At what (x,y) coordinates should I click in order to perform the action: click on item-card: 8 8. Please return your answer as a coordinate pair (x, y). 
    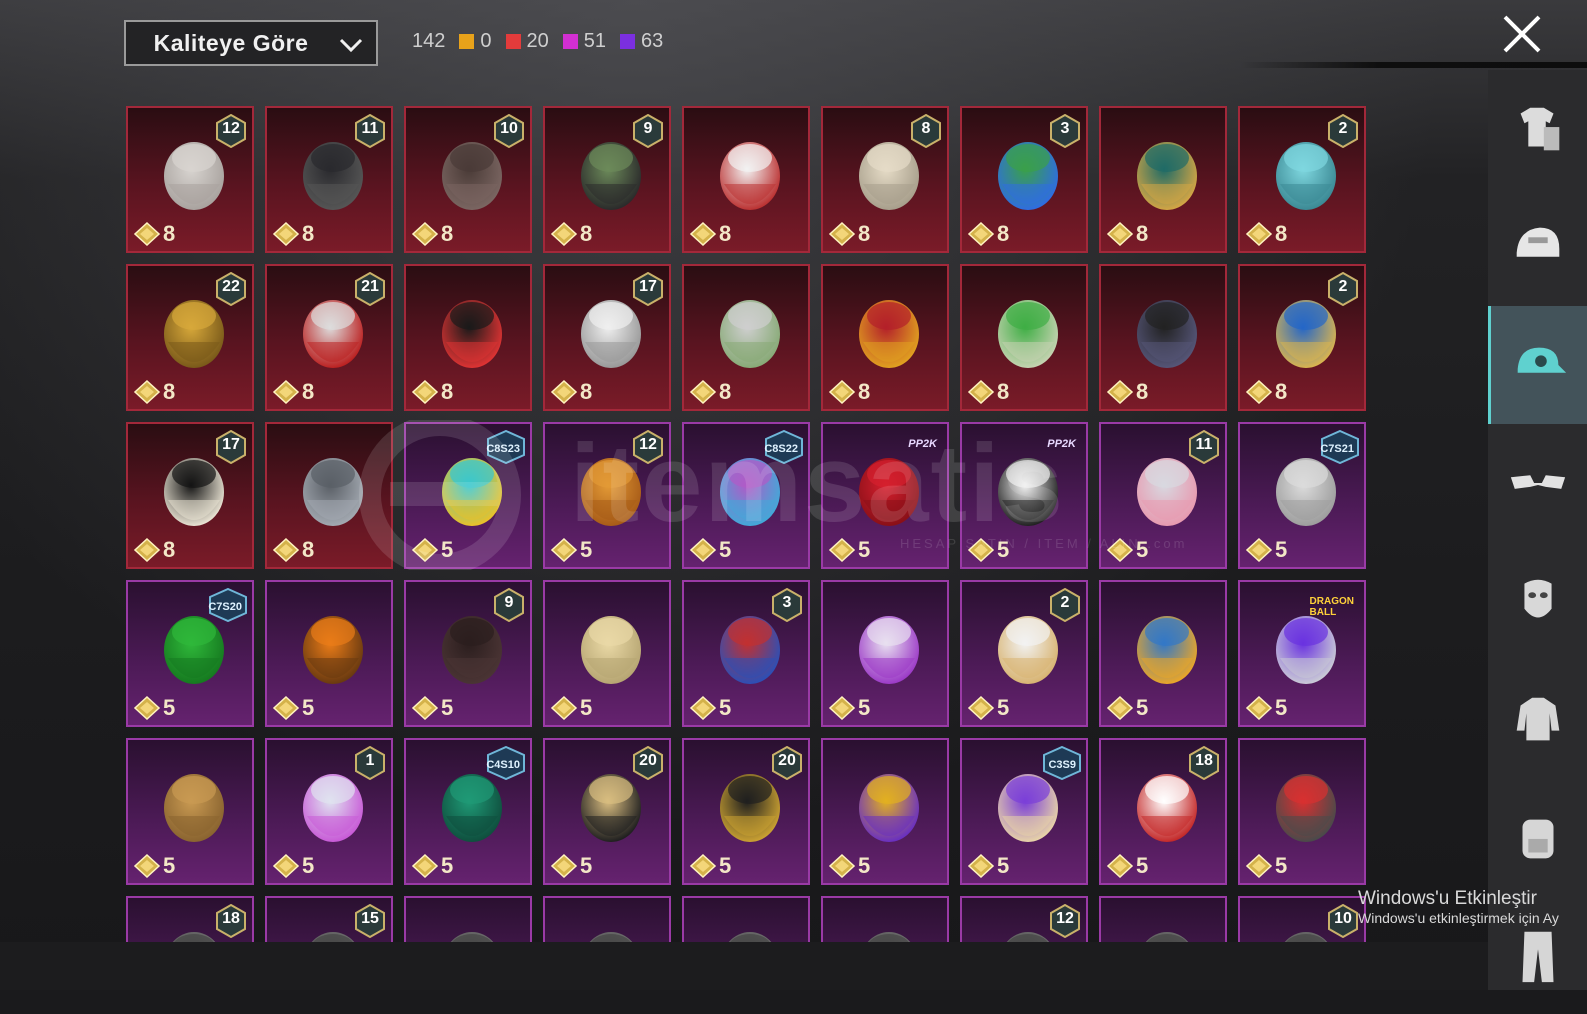
    Looking at the image, I should click on (885, 179).